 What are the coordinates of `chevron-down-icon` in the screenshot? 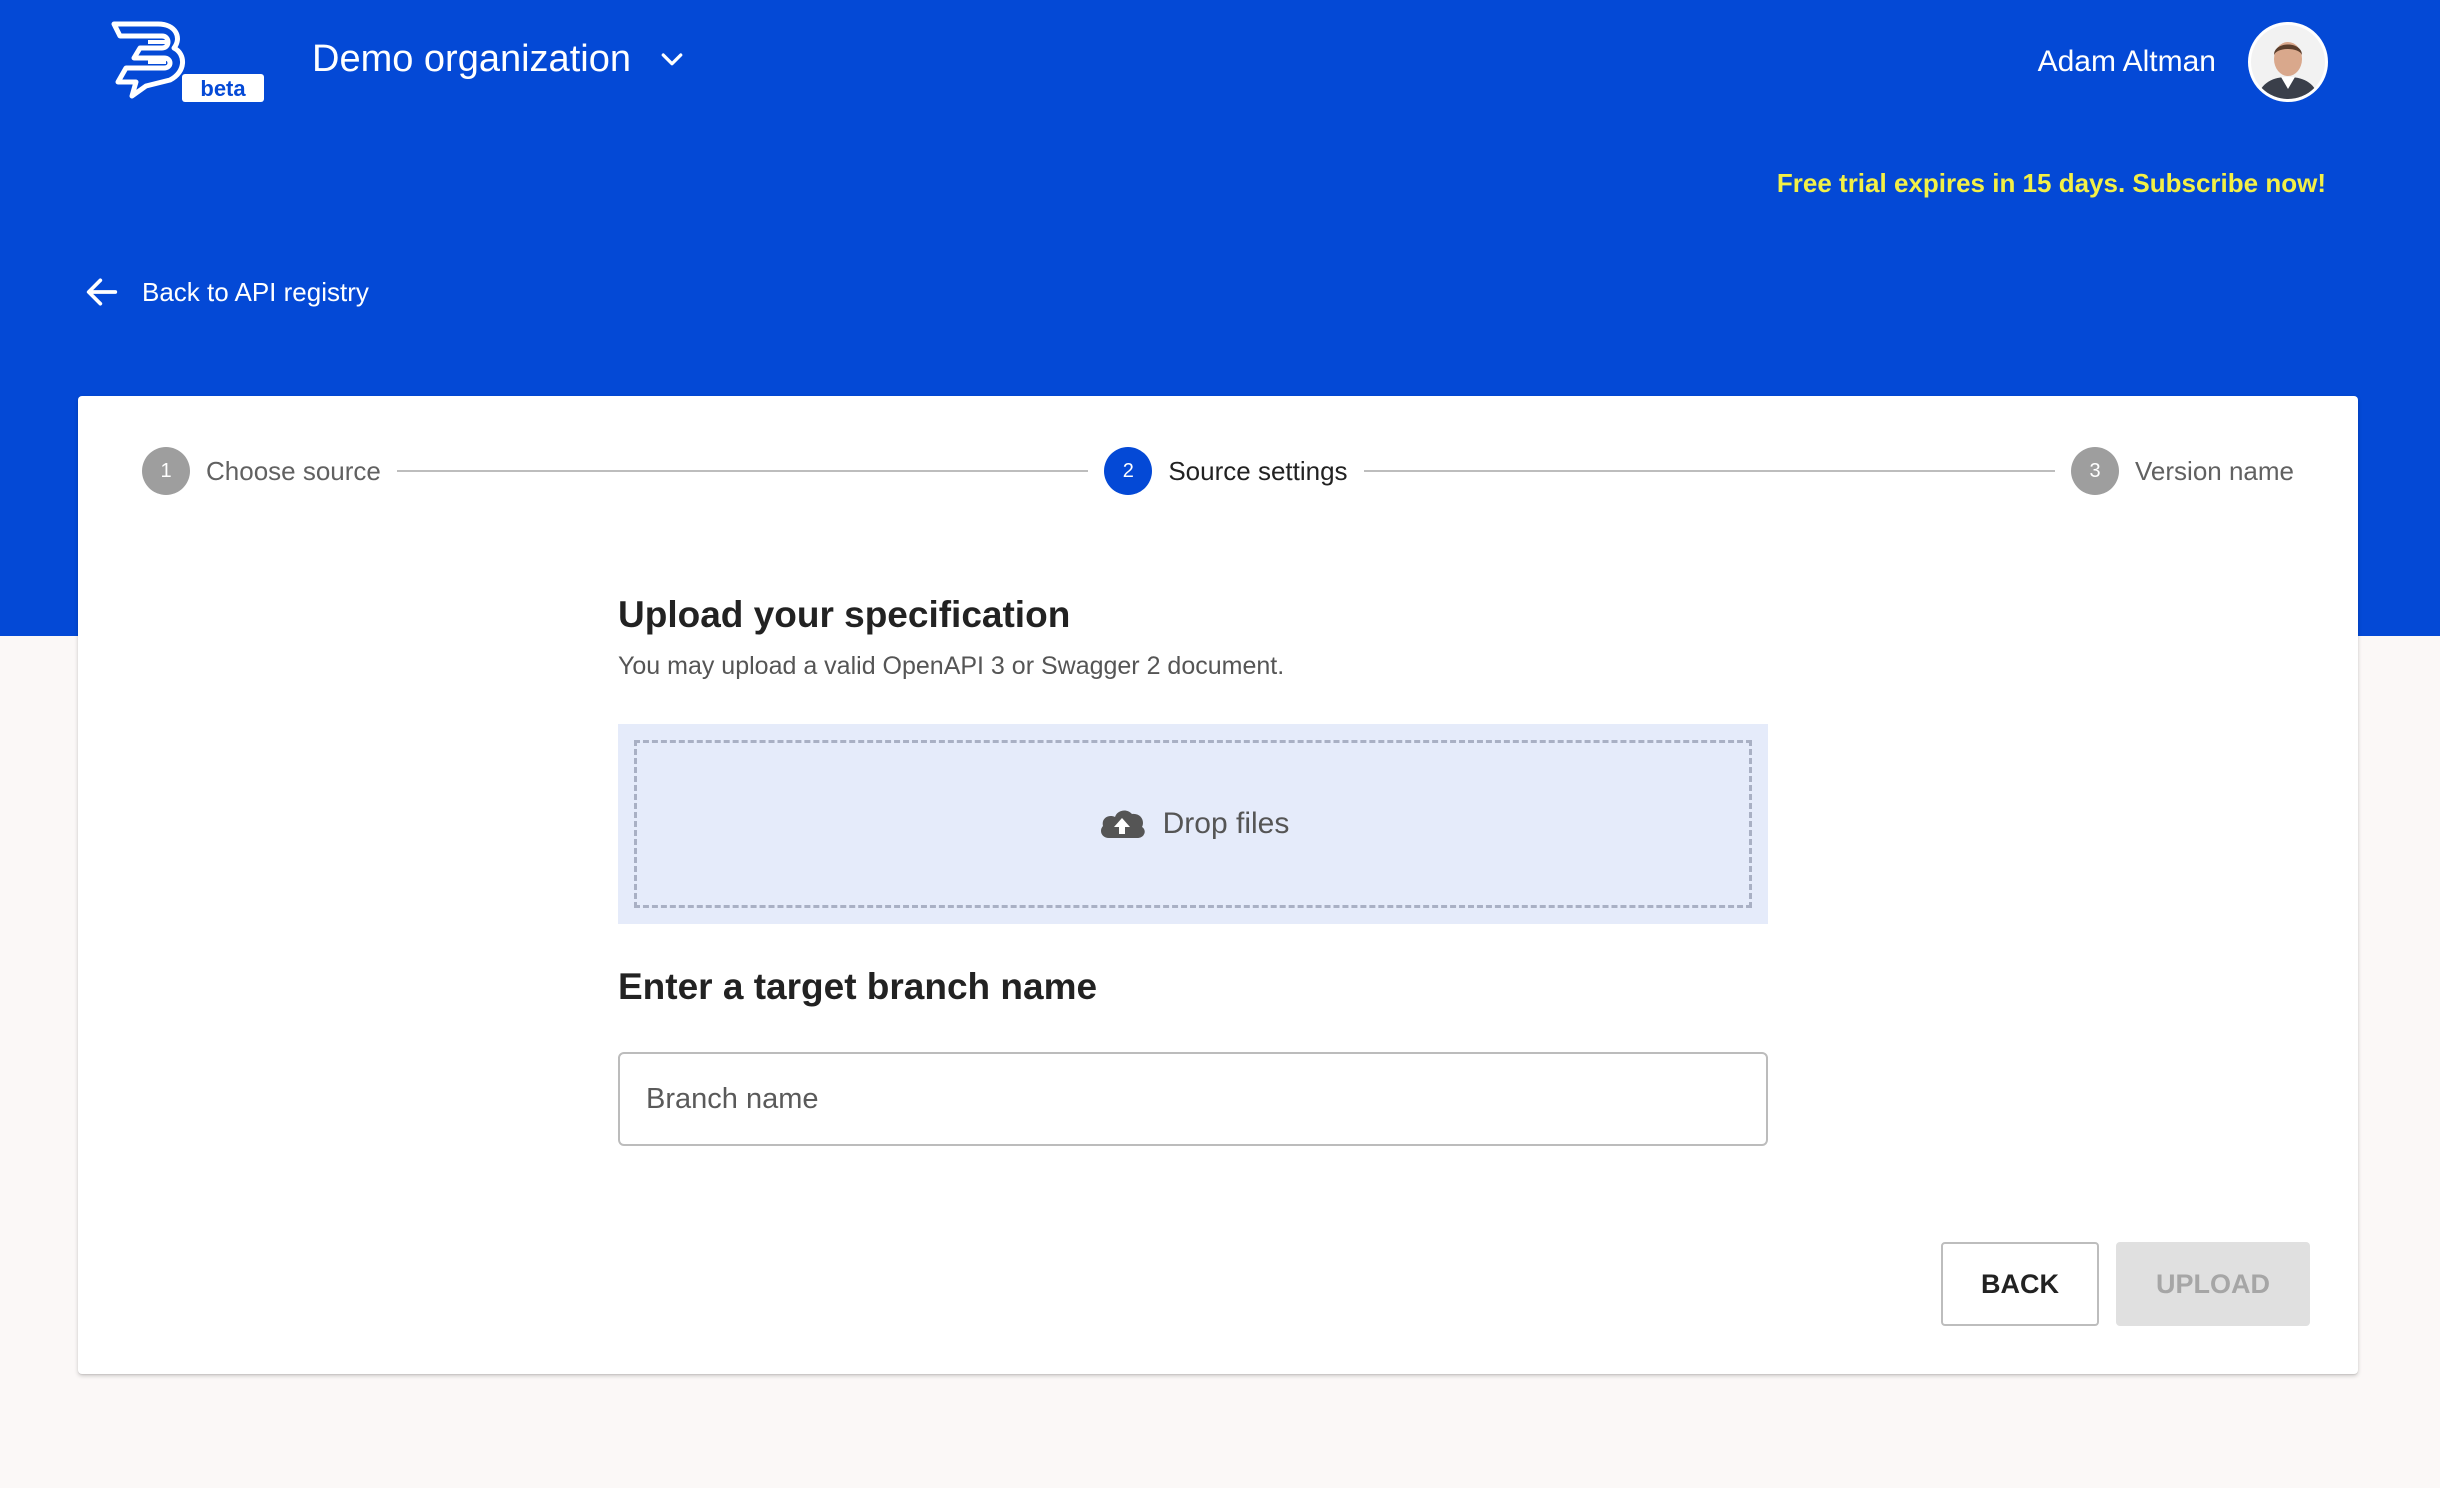 It's located at (672, 58).